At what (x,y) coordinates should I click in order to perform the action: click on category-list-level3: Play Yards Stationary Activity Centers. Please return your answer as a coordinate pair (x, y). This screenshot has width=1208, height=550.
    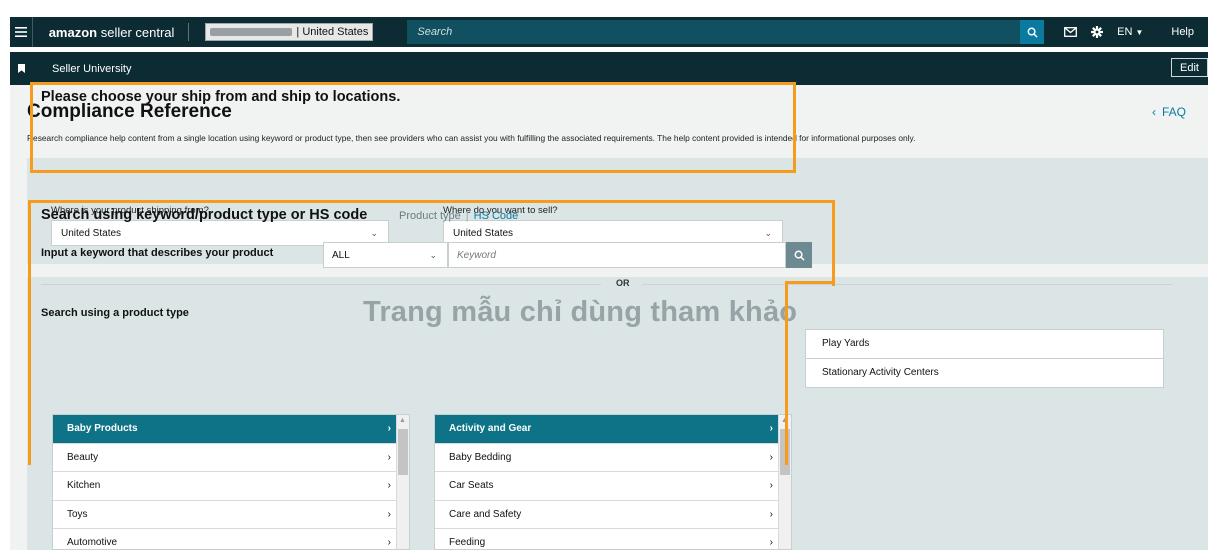
    Looking at the image, I should click on (984, 358).